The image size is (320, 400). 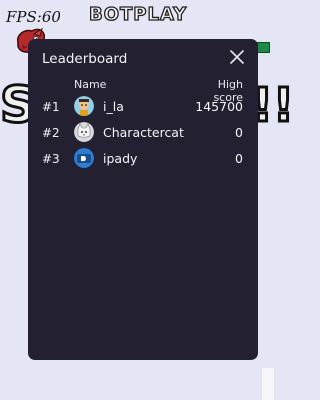 What do you see at coordinates (219, 106) in the screenshot?
I see `player-score: 145700` at bounding box center [219, 106].